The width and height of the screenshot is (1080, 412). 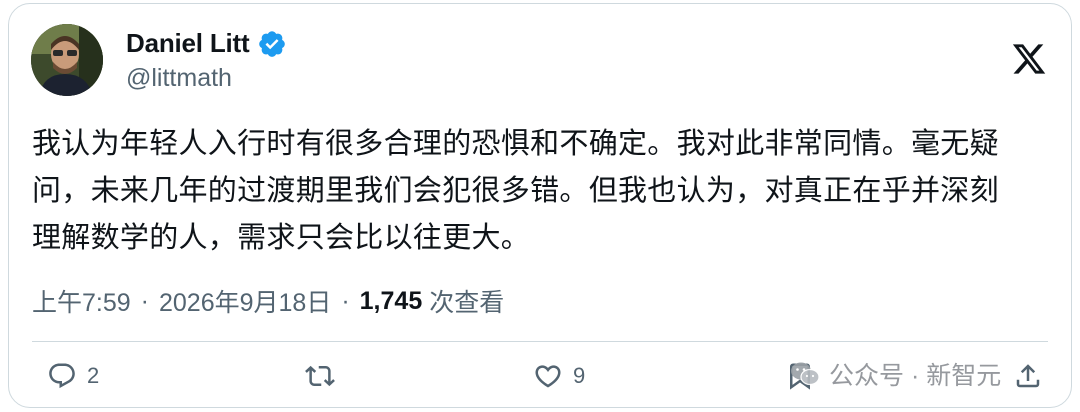 What do you see at coordinates (1029, 59) in the screenshot?
I see `x-logo-icon` at bounding box center [1029, 59].